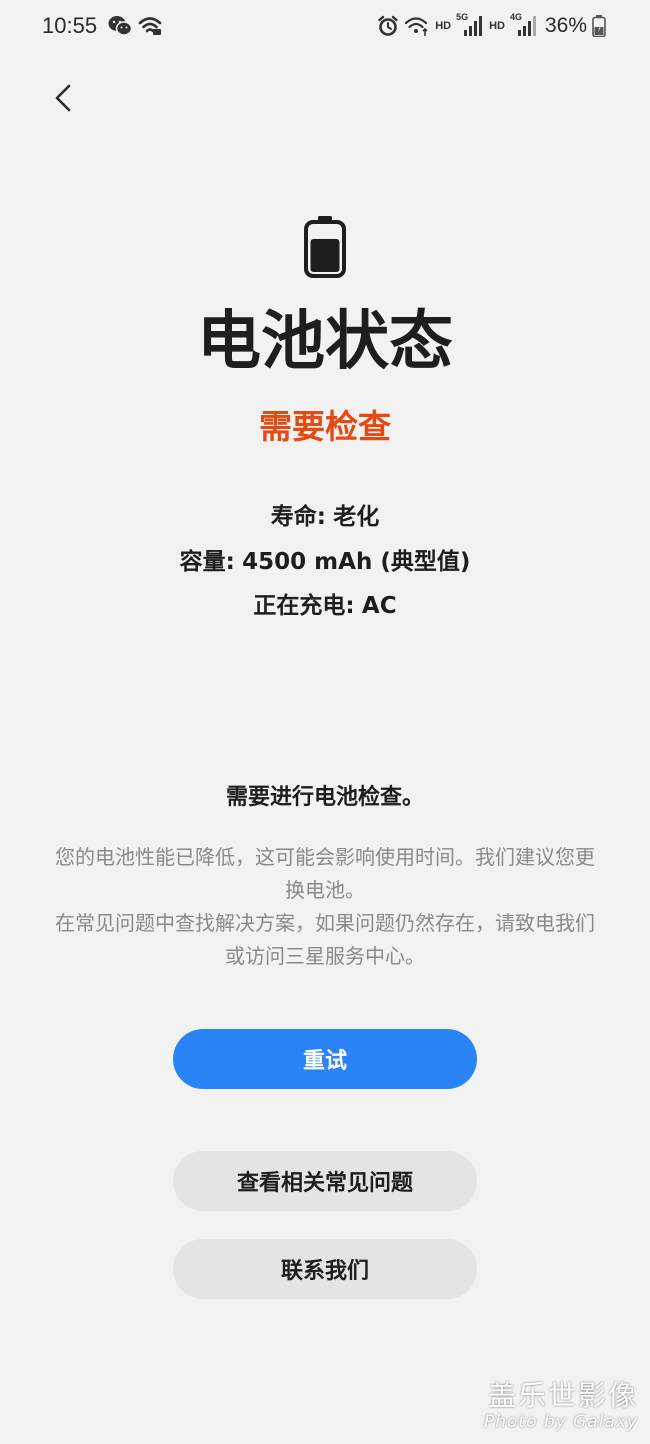  I want to click on status-icons: HD 5G HD 4G 36%, so click(491, 26).